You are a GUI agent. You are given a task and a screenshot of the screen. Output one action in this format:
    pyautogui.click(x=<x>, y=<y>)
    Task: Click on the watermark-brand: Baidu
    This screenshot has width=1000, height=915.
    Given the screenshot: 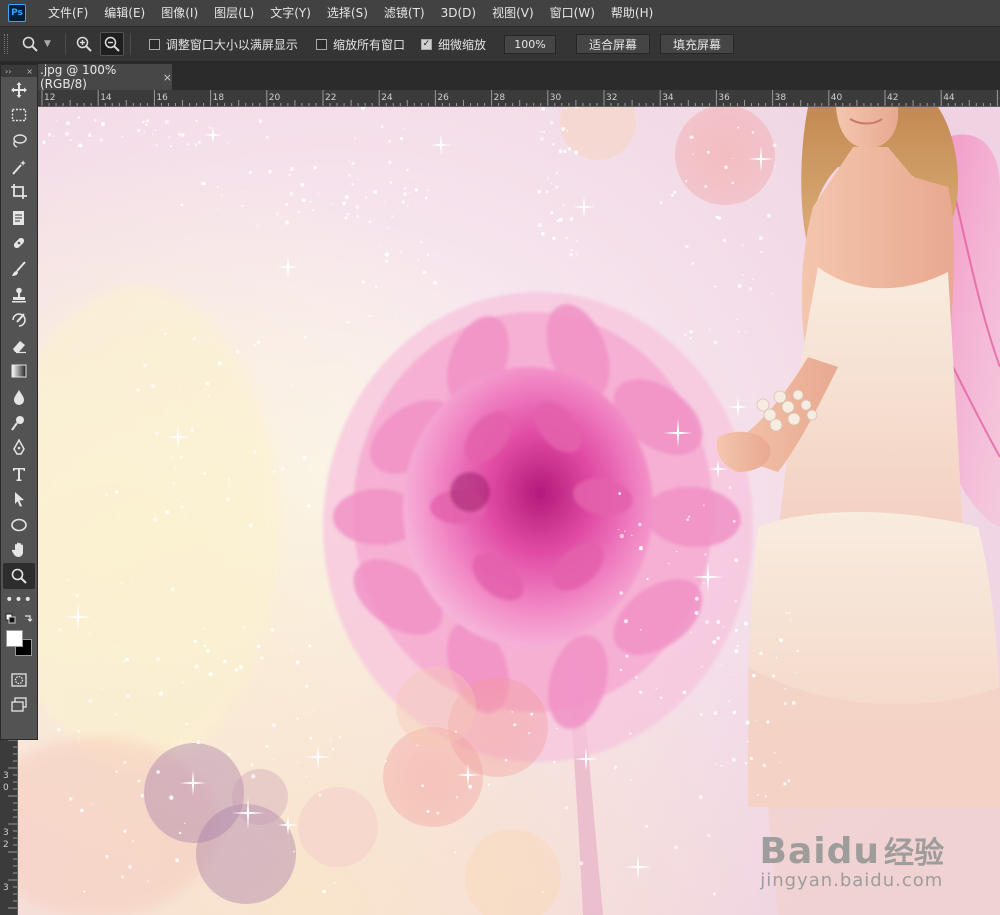 What is the action you would take?
    pyautogui.click(x=819, y=851)
    